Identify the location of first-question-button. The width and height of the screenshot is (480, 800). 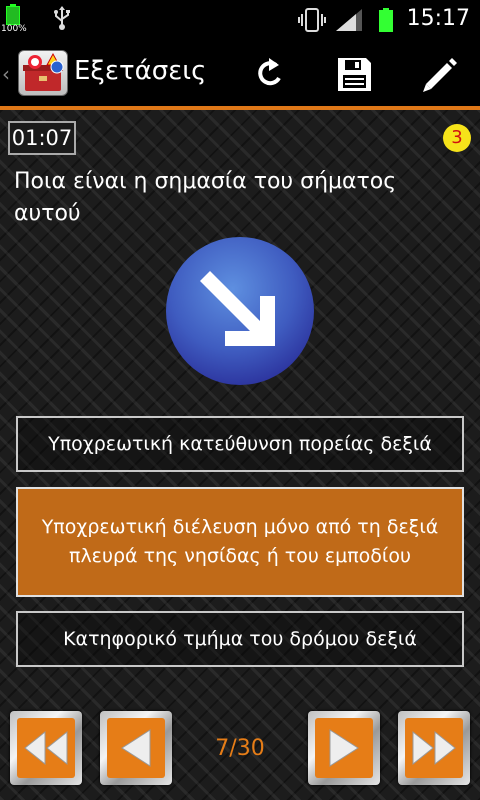
(46, 748).